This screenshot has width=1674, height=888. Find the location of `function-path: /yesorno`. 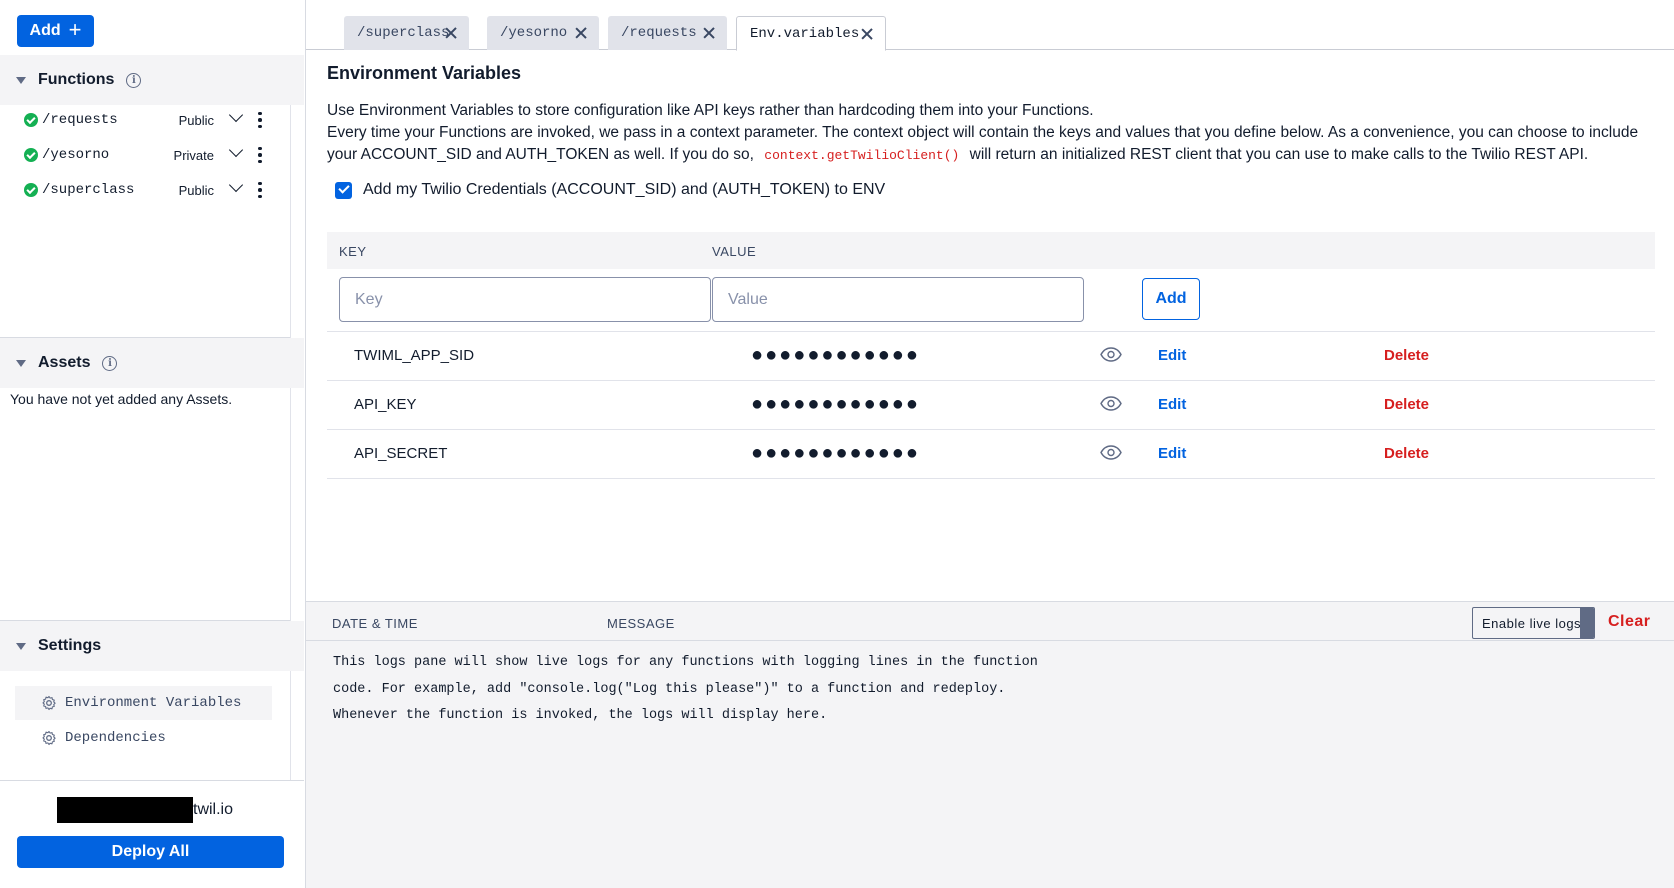

function-path: /yesorno is located at coordinates (76, 155).